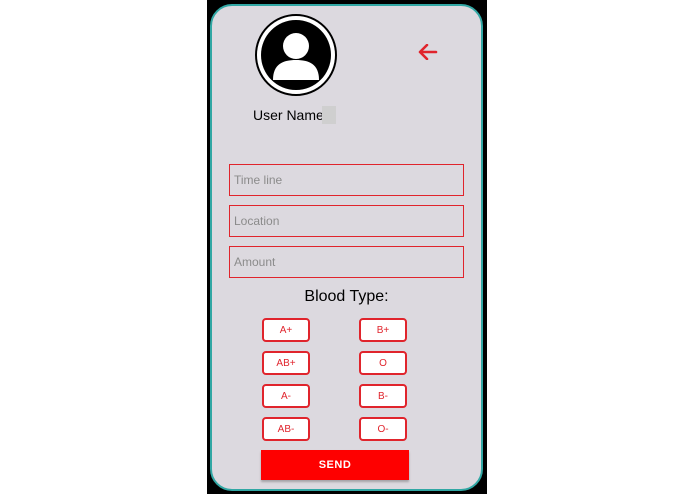 This screenshot has height=494, width=695. What do you see at coordinates (383, 363) in the screenshot?
I see `blood-type-o-pos-button: O` at bounding box center [383, 363].